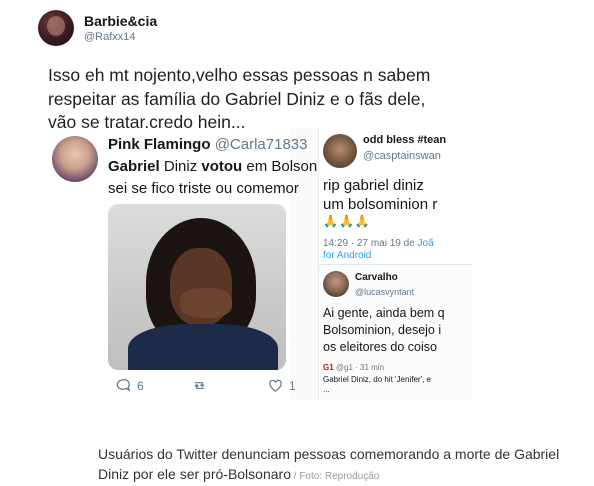 The image size is (594, 486). What do you see at coordinates (335, 476) in the screenshot?
I see `photo-credit: / Foto: Reprodução` at bounding box center [335, 476].